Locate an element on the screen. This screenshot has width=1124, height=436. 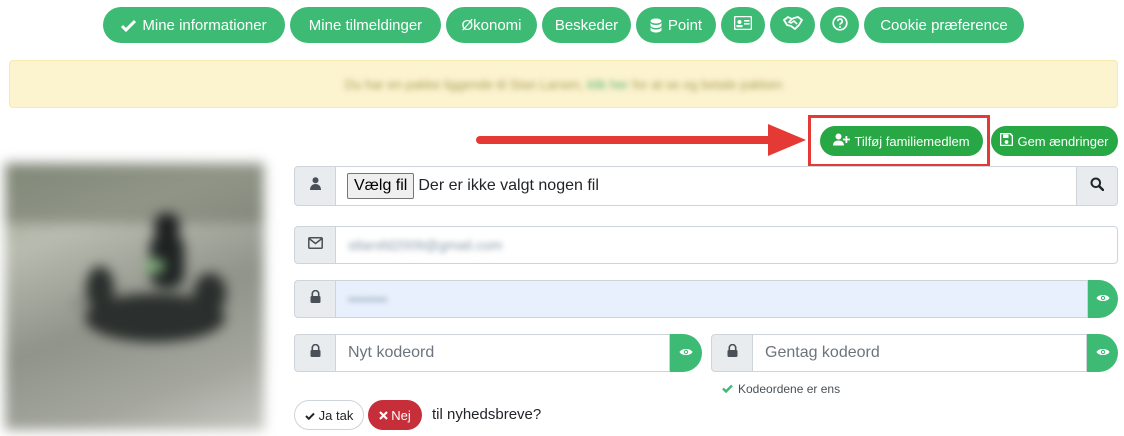
nav-label: Beskeder is located at coordinates (586, 25).